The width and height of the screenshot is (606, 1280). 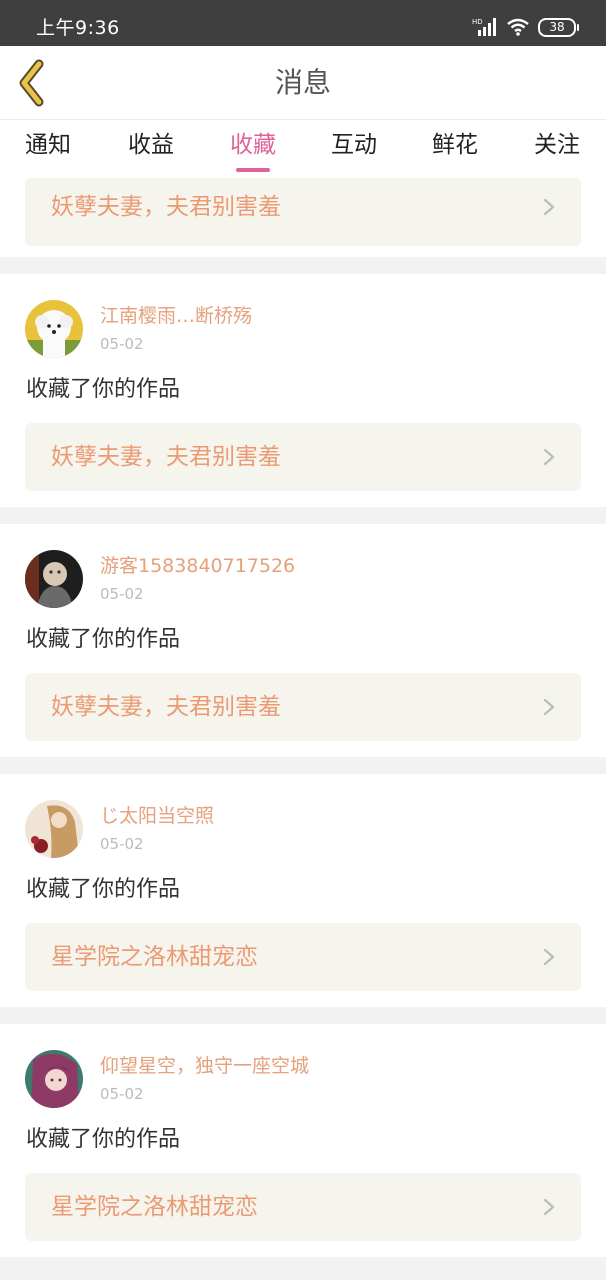 I want to click on nav-bar: 消息, so click(x=303, y=83).